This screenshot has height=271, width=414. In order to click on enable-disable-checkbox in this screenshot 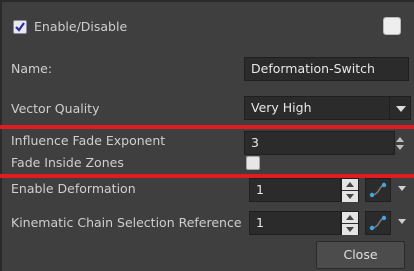, I will do `click(20, 27)`.